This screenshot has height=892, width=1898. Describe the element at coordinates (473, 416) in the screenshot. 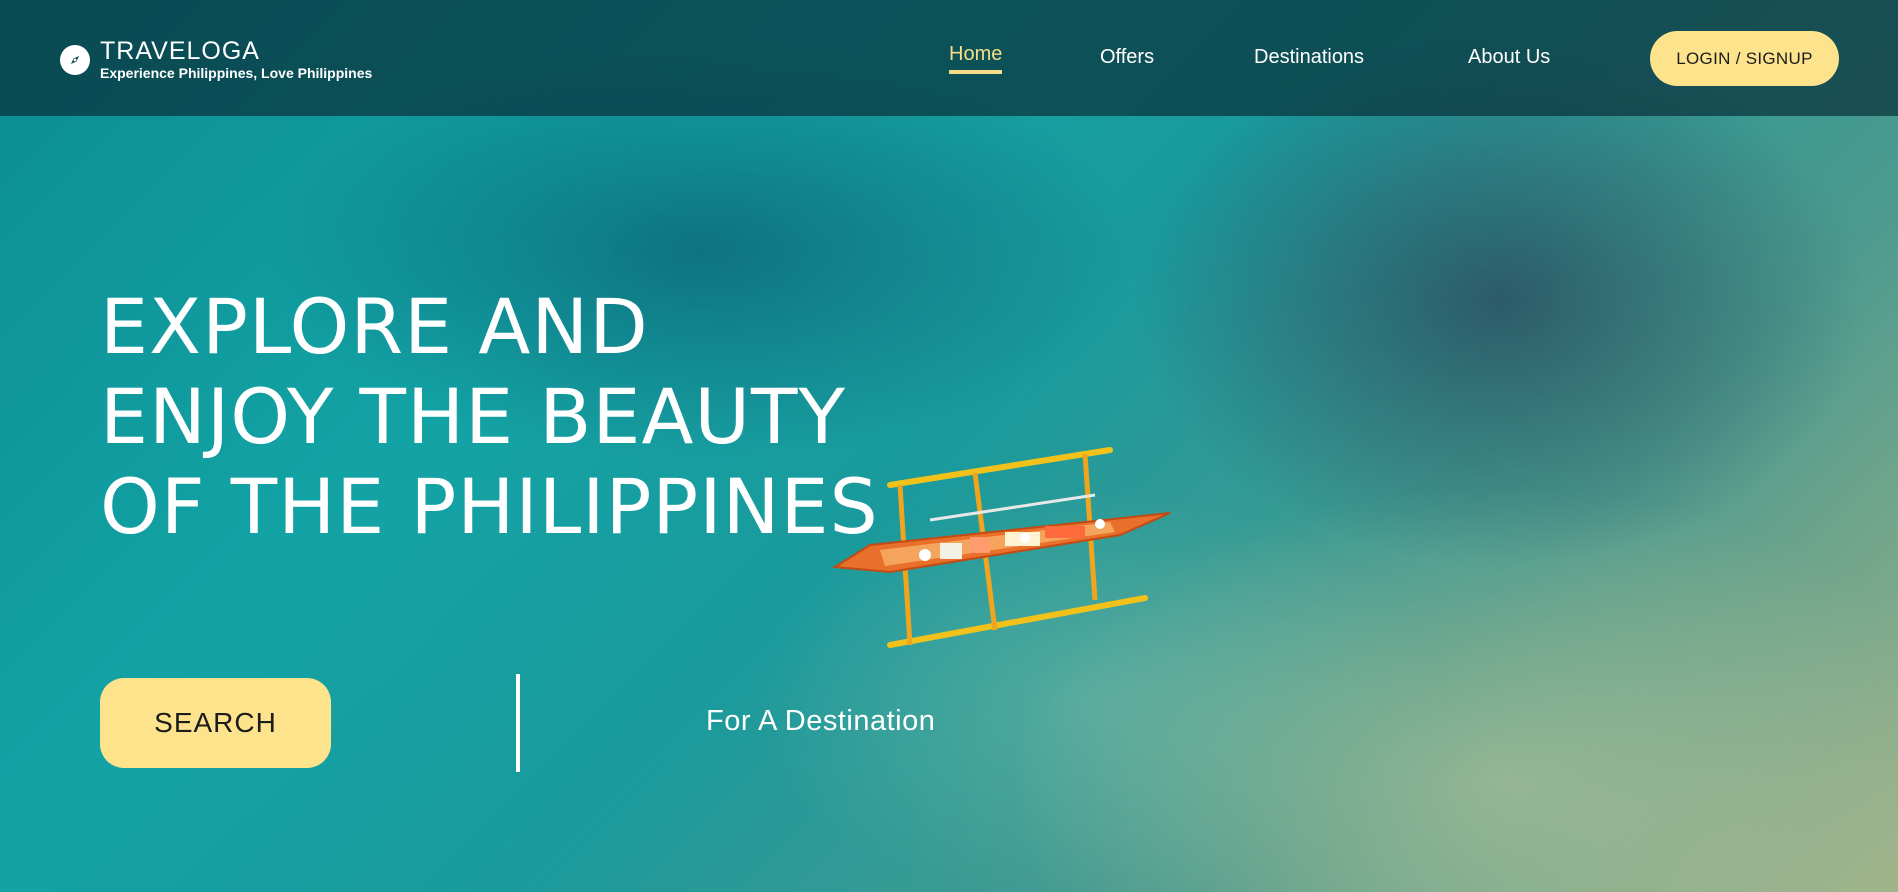

I see `hero-headline-line: ENJOY THE BEAUTY` at that location.